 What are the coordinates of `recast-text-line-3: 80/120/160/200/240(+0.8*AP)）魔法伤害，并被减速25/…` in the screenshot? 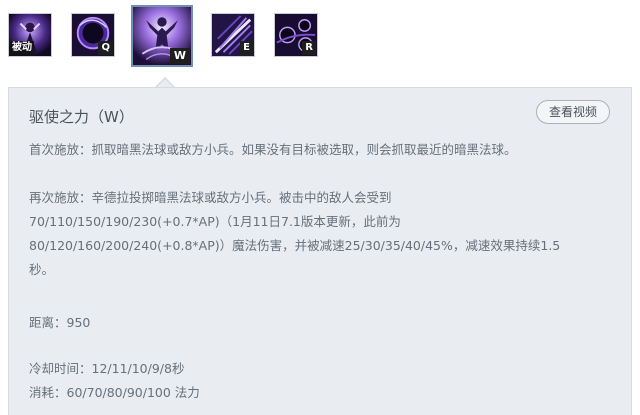 It's located at (295, 245).